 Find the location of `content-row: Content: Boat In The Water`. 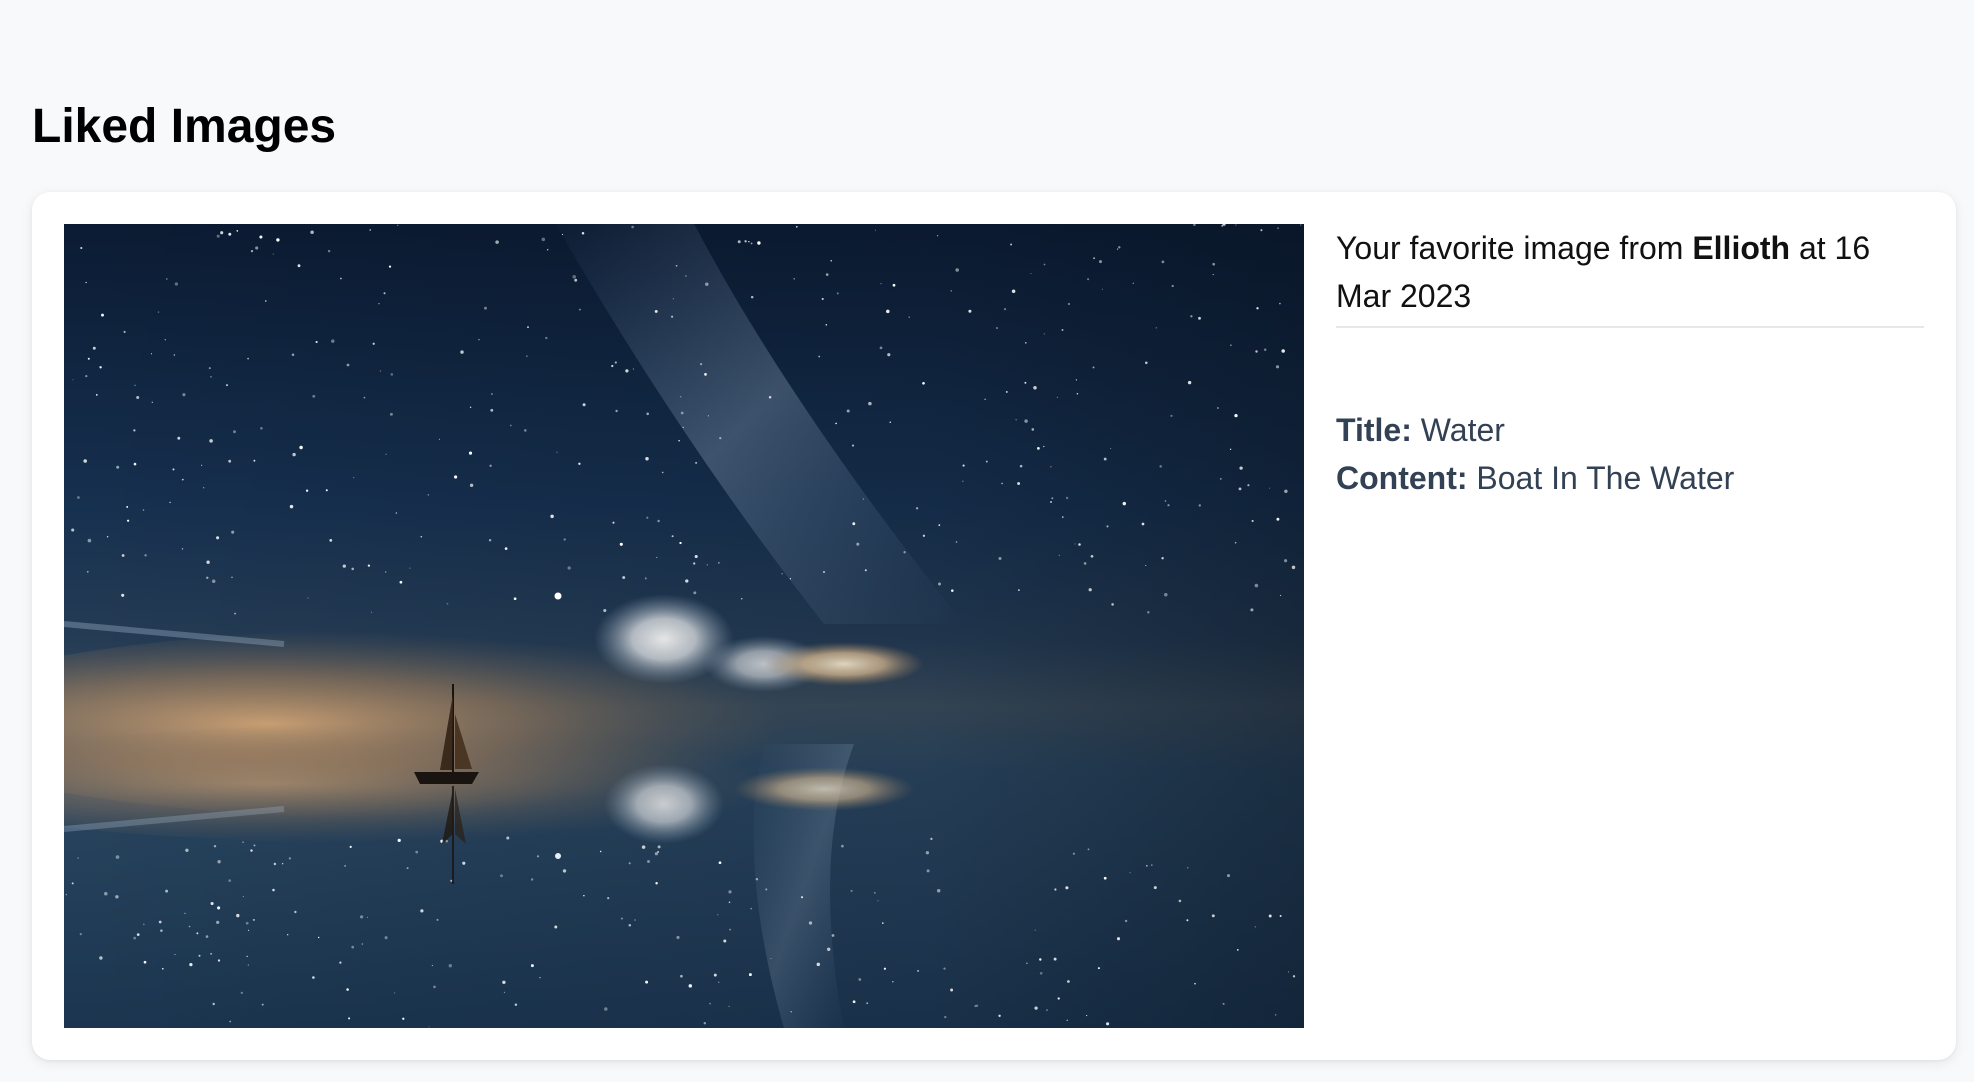

content-row: Content: Boat In The Water is located at coordinates (1630, 478).